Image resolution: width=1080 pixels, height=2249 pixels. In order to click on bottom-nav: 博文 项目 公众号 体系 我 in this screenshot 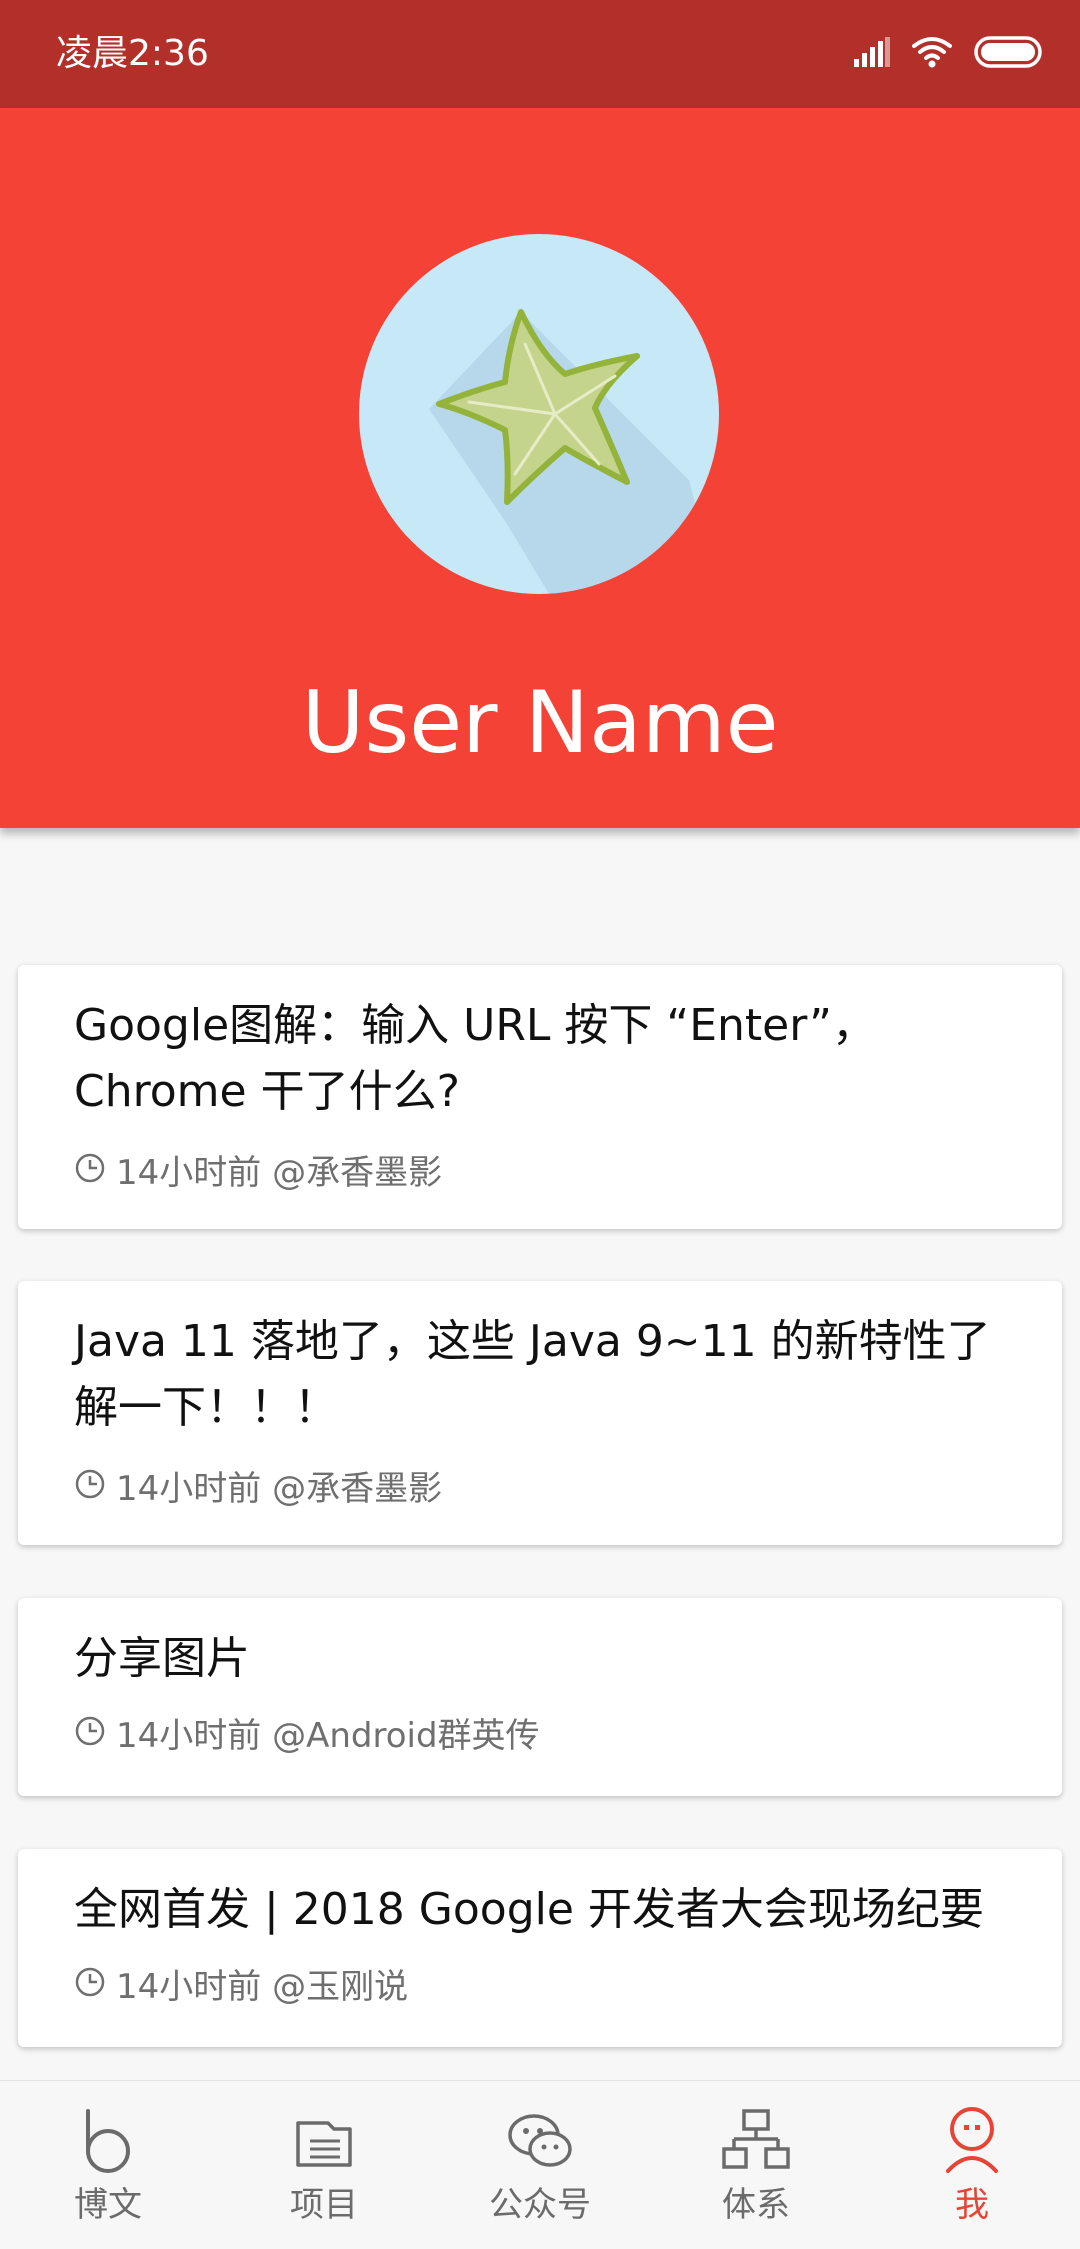, I will do `click(540, 2164)`.